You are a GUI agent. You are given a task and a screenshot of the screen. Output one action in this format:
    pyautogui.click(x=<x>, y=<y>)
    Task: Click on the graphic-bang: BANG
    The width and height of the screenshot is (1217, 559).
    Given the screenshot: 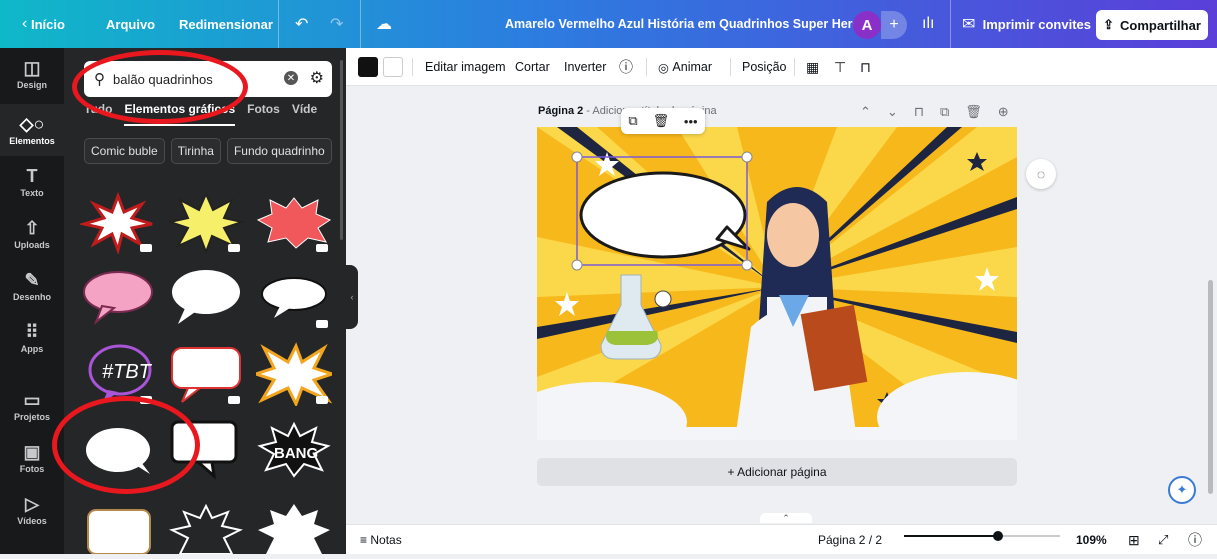 What is the action you would take?
    pyautogui.click(x=294, y=450)
    